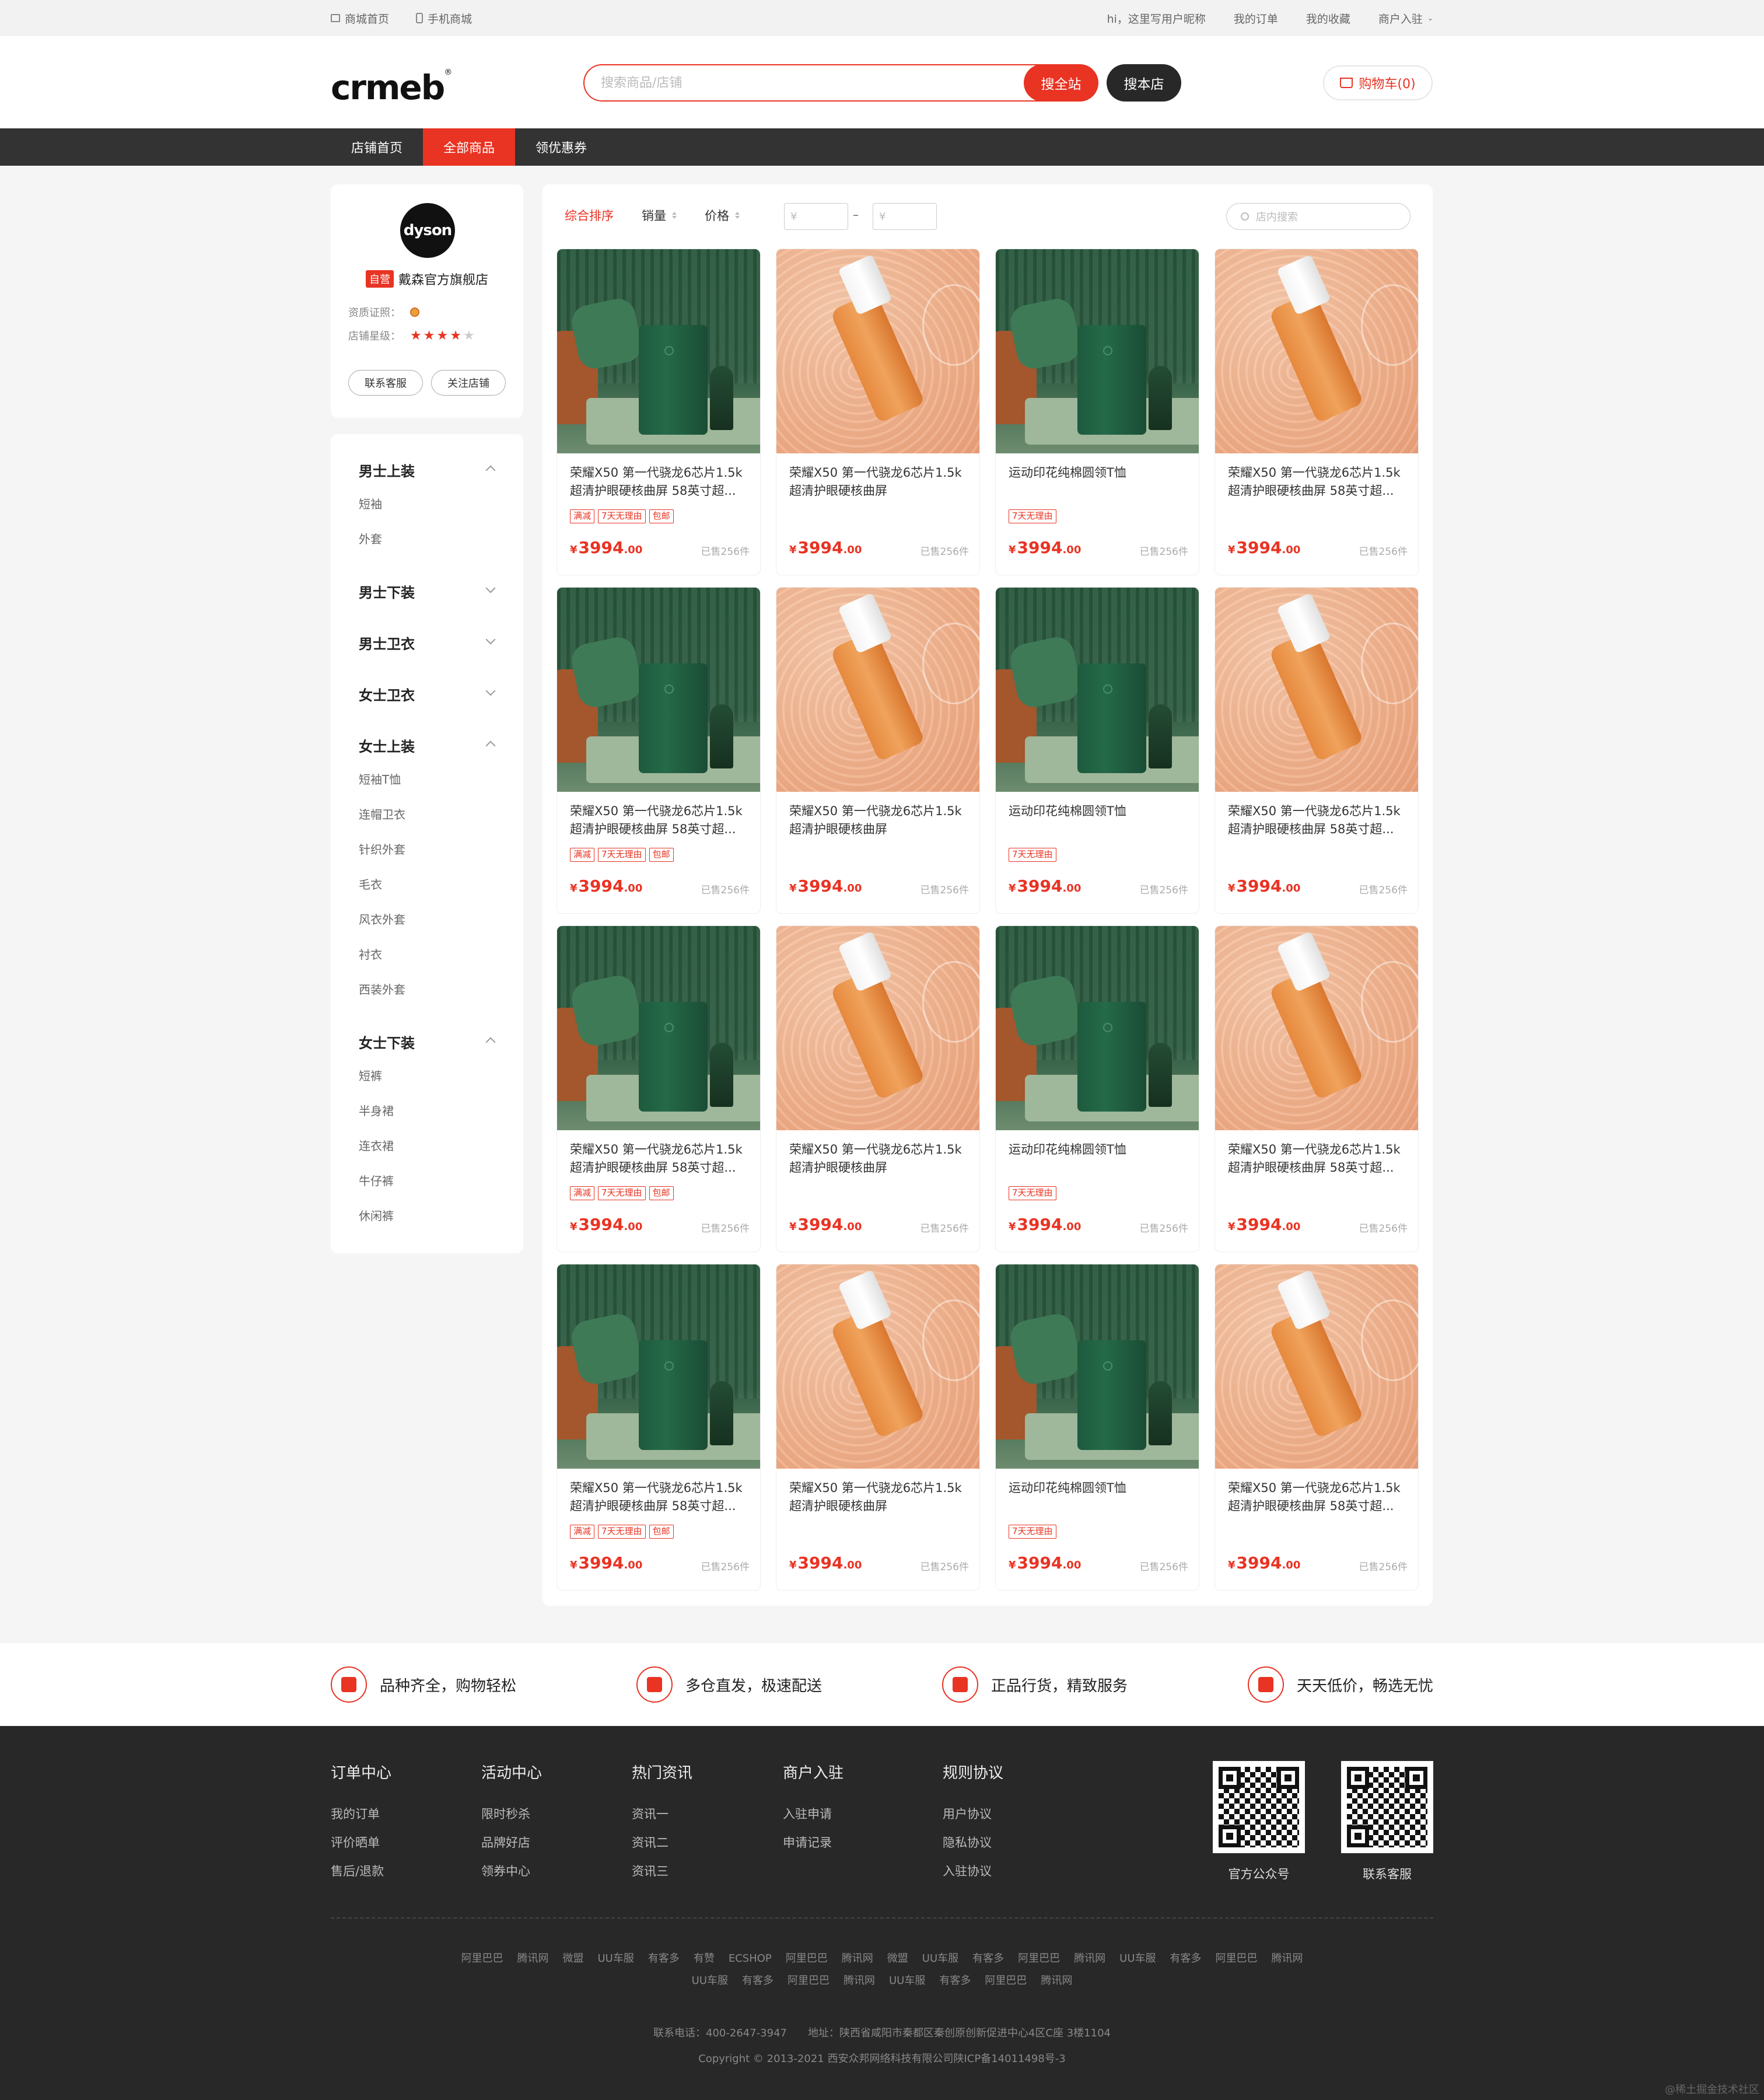  Describe the element at coordinates (511, 1871) in the screenshot. I see `footer-link: 领券中心` at that location.